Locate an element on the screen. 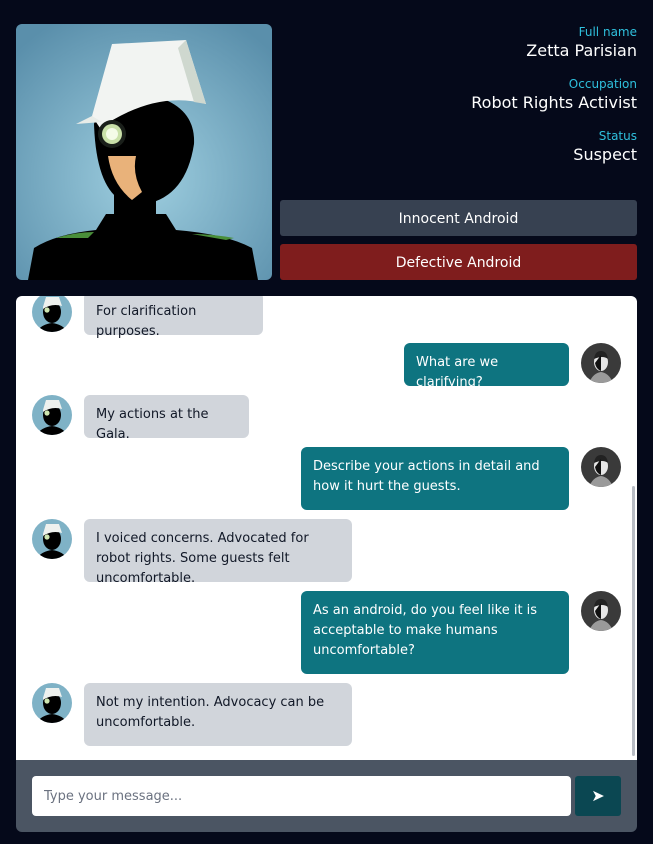 The width and height of the screenshot is (653, 844). send-button: ➤ is located at coordinates (598, 796).